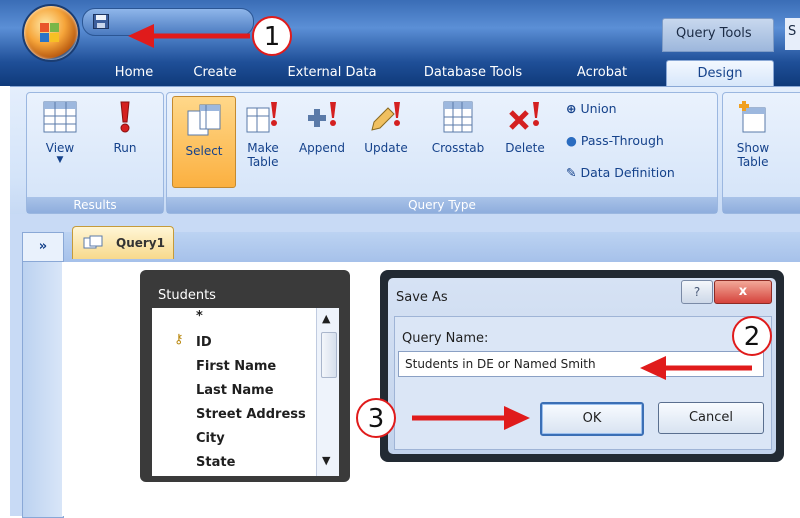 The height and width of the screenshot is (518, 800). Describe the element at coordinates (376, 418) in the screenshot. I see `callout-3: 3` at that location.